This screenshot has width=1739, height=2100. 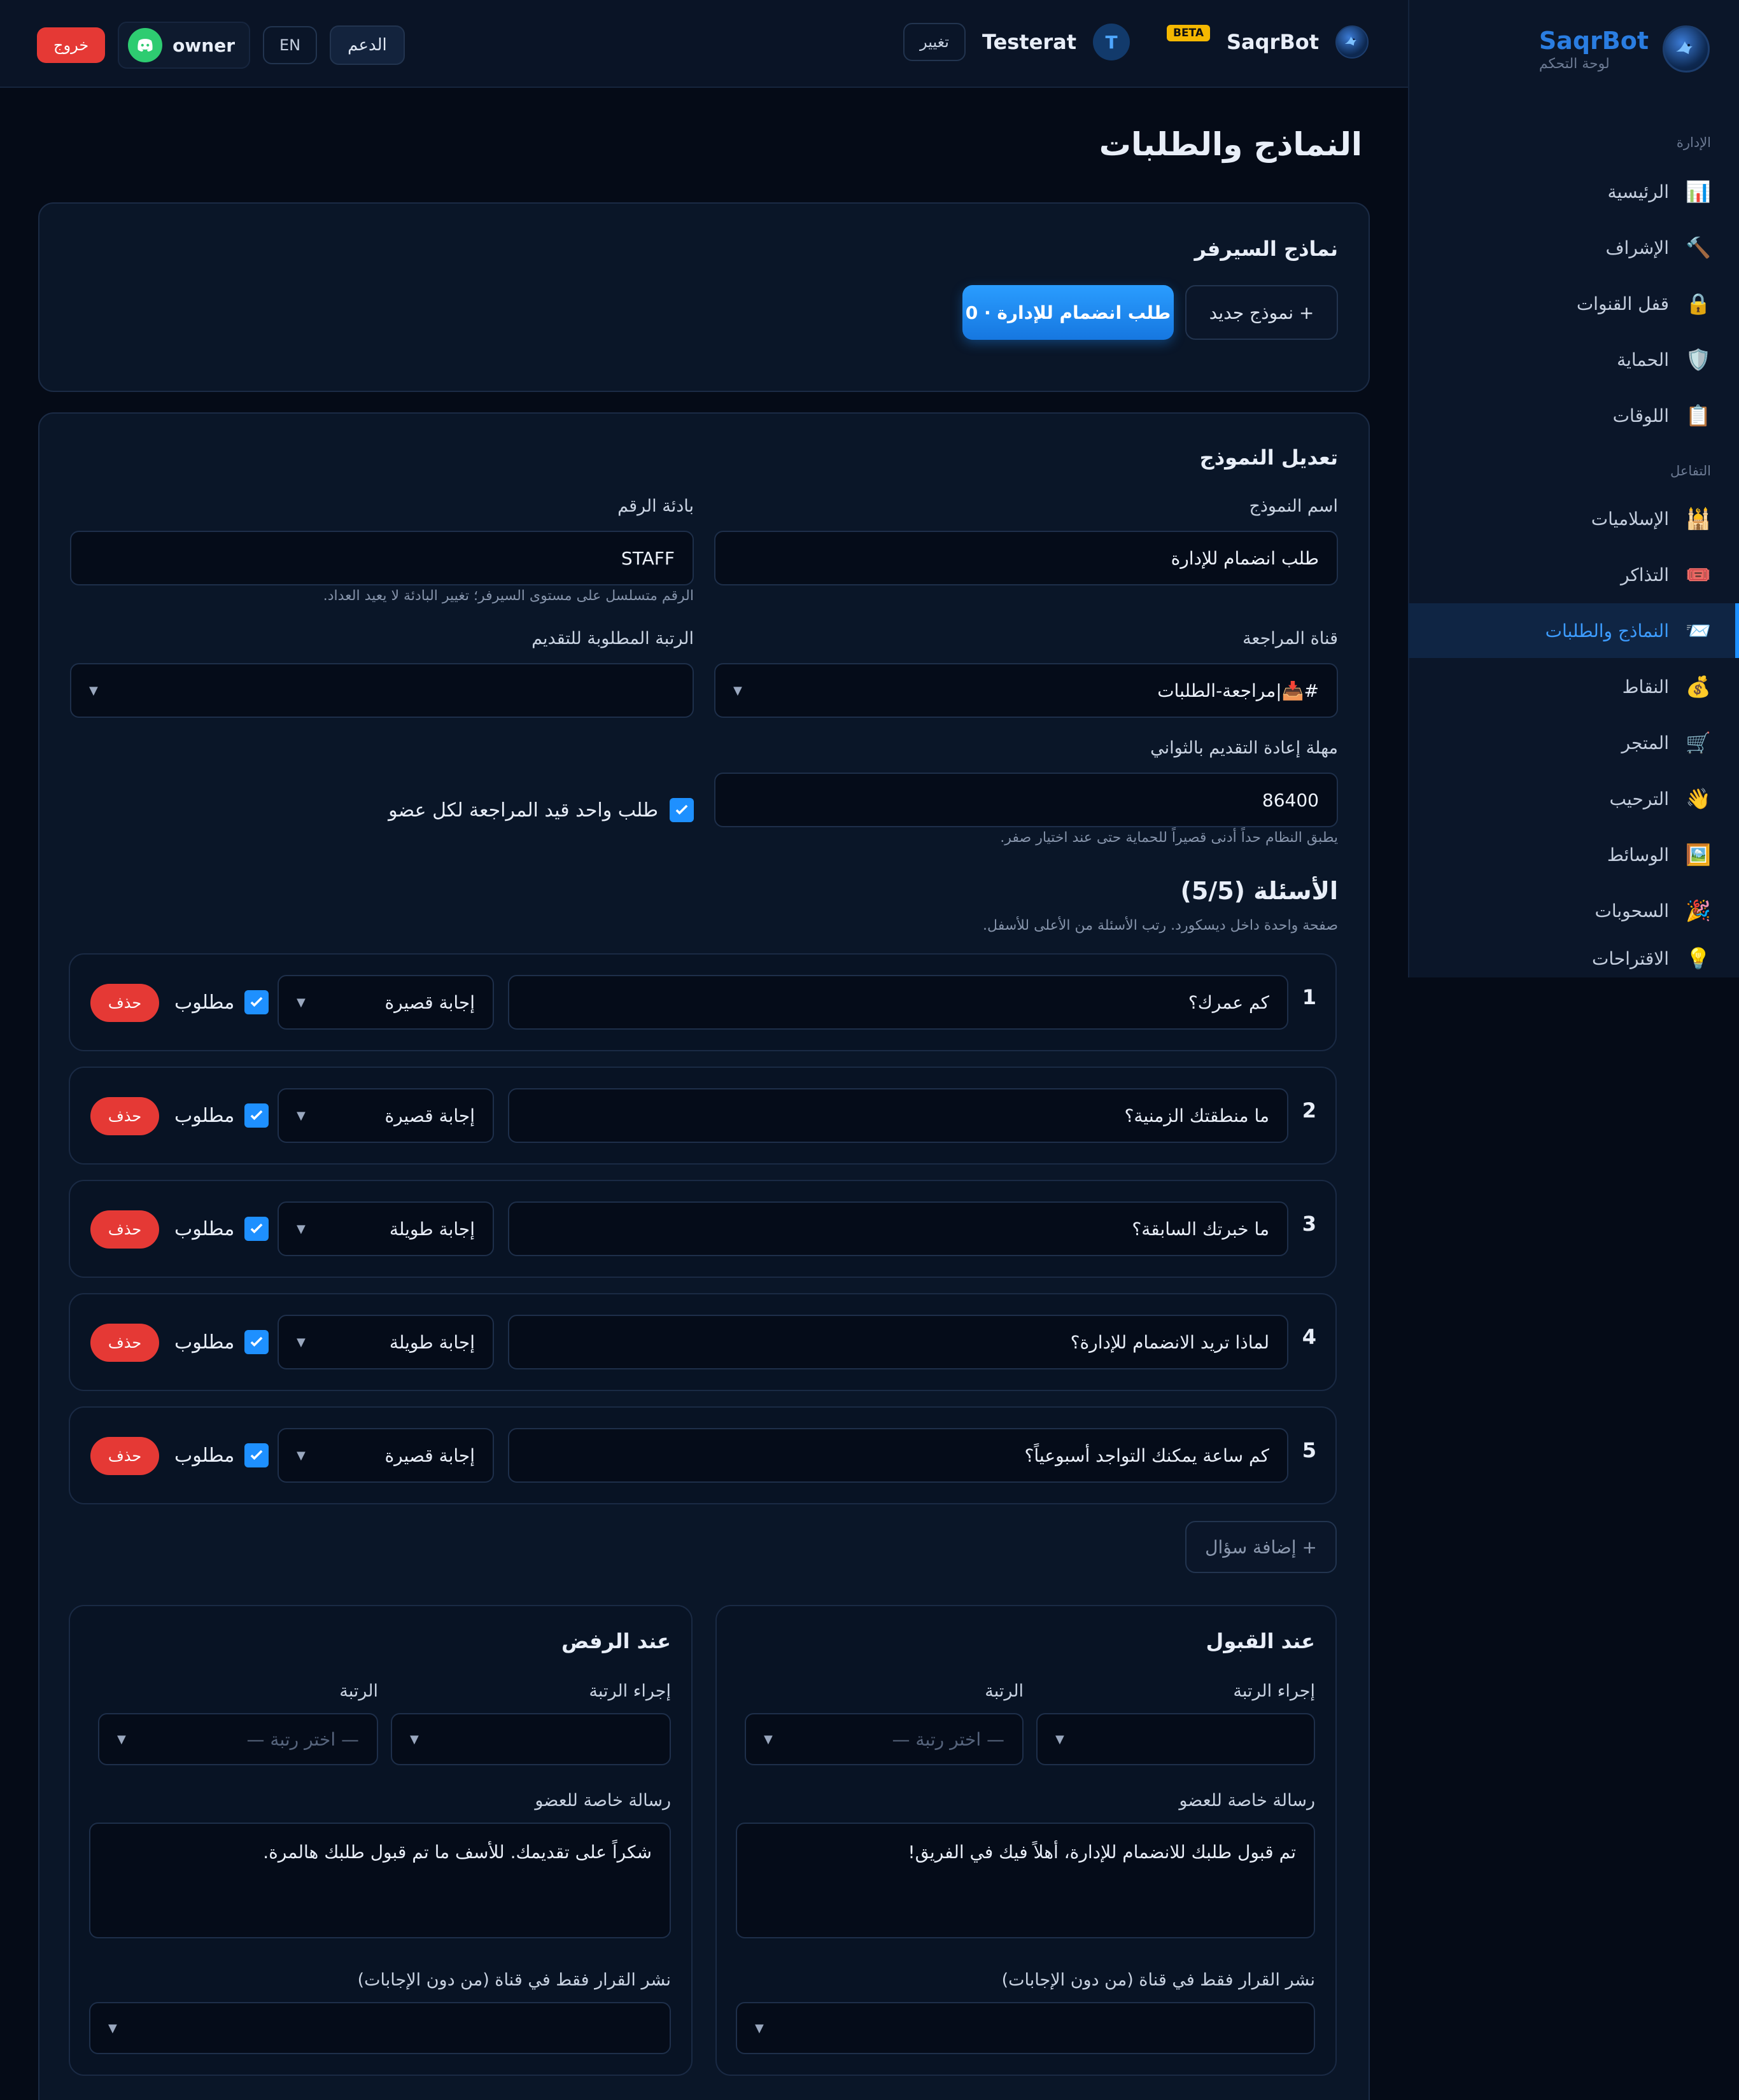 What do you see at coordinates (1607, 630) in the screenshot?
I see `sidebar-item-label: النماذج والطلبات` at bounding box center [1607, 630].